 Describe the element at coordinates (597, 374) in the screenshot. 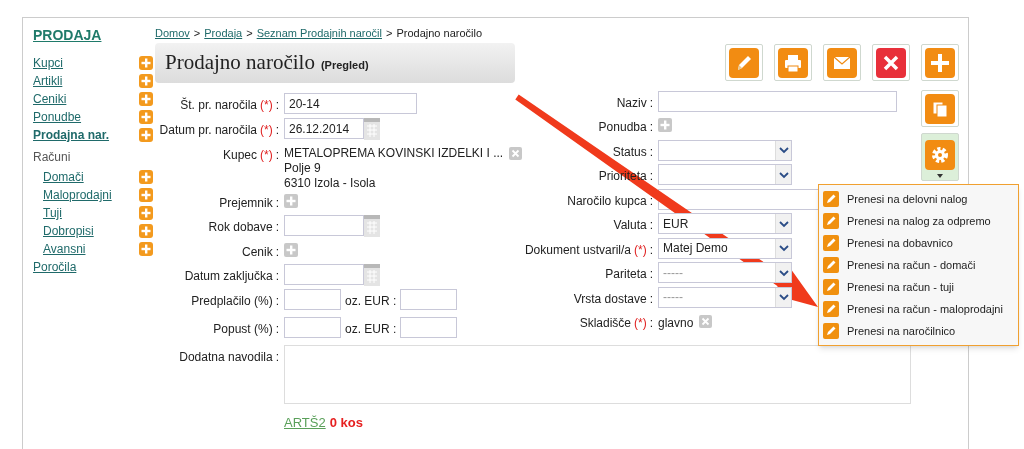

I see `notes-field` at that location.